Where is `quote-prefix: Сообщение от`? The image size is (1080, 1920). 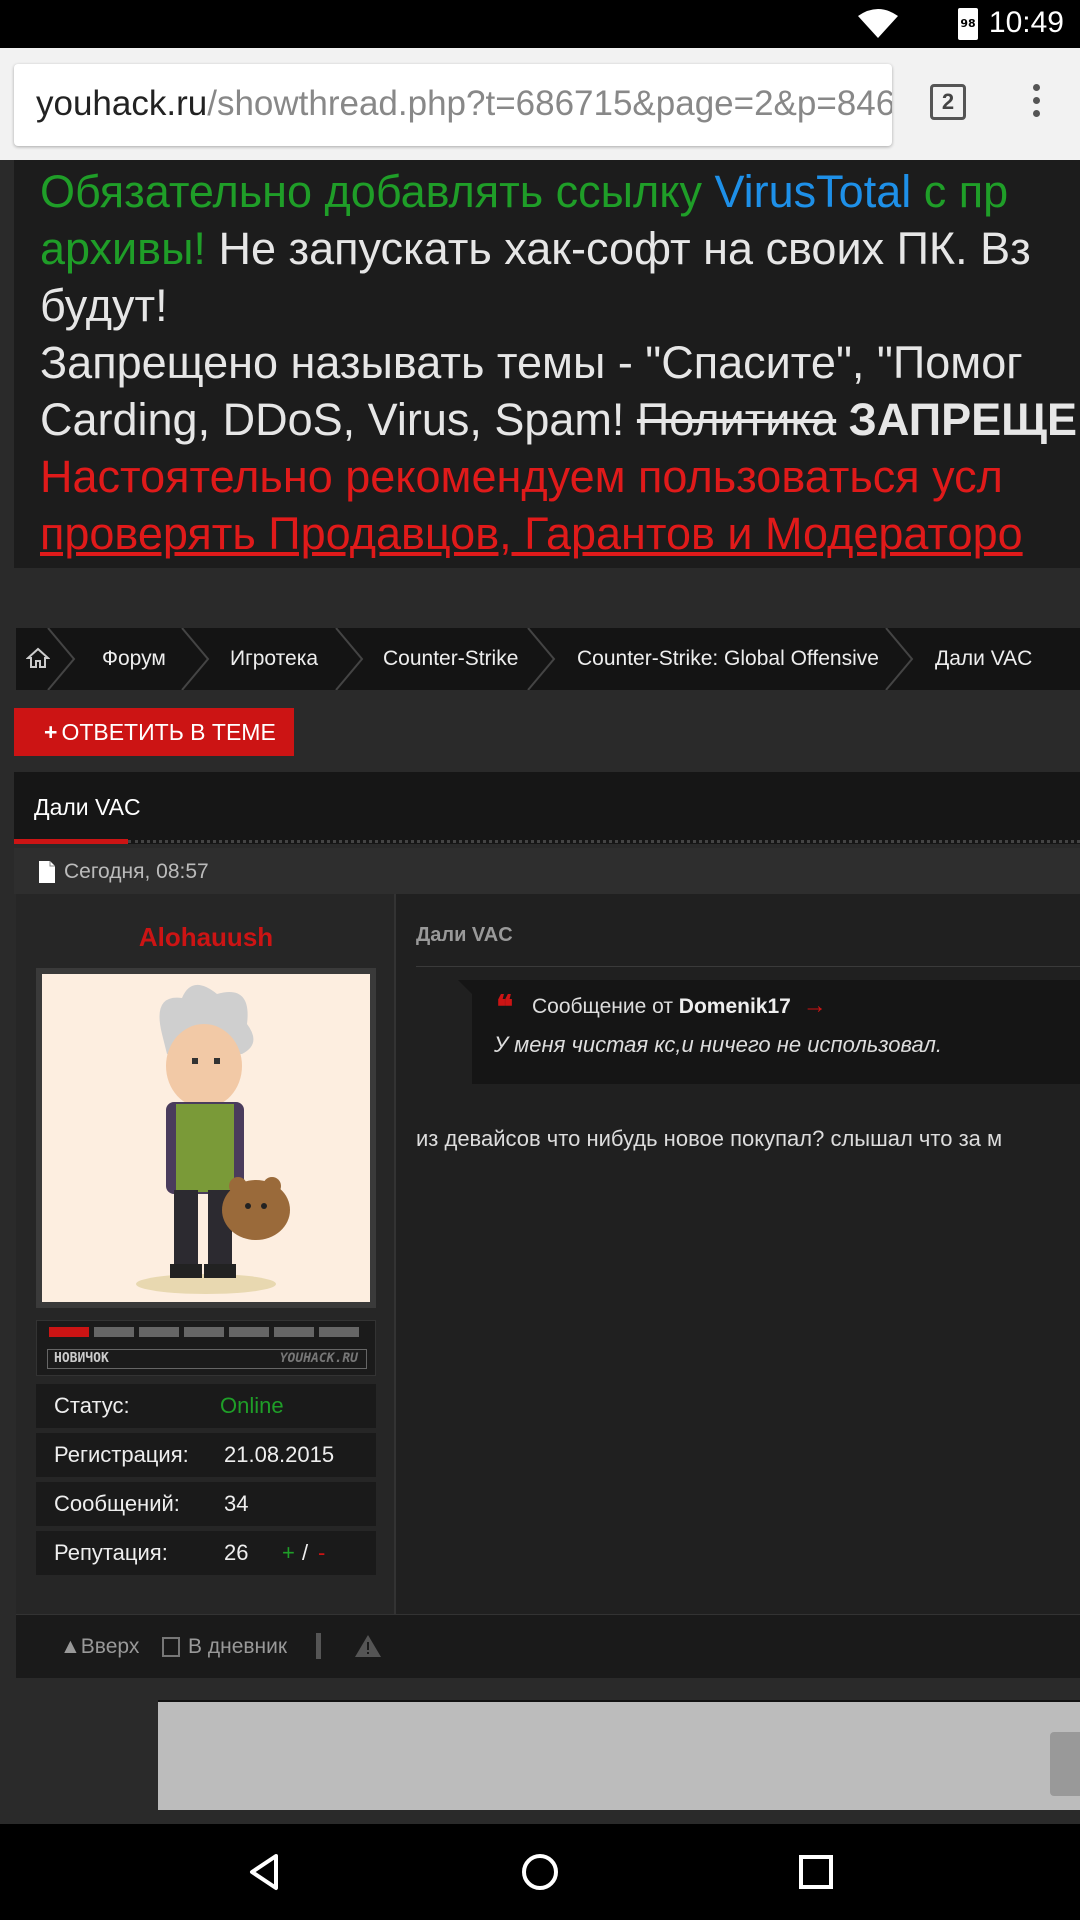
quote-prefix: Сообщение от is located at coordinates (605, 1006).